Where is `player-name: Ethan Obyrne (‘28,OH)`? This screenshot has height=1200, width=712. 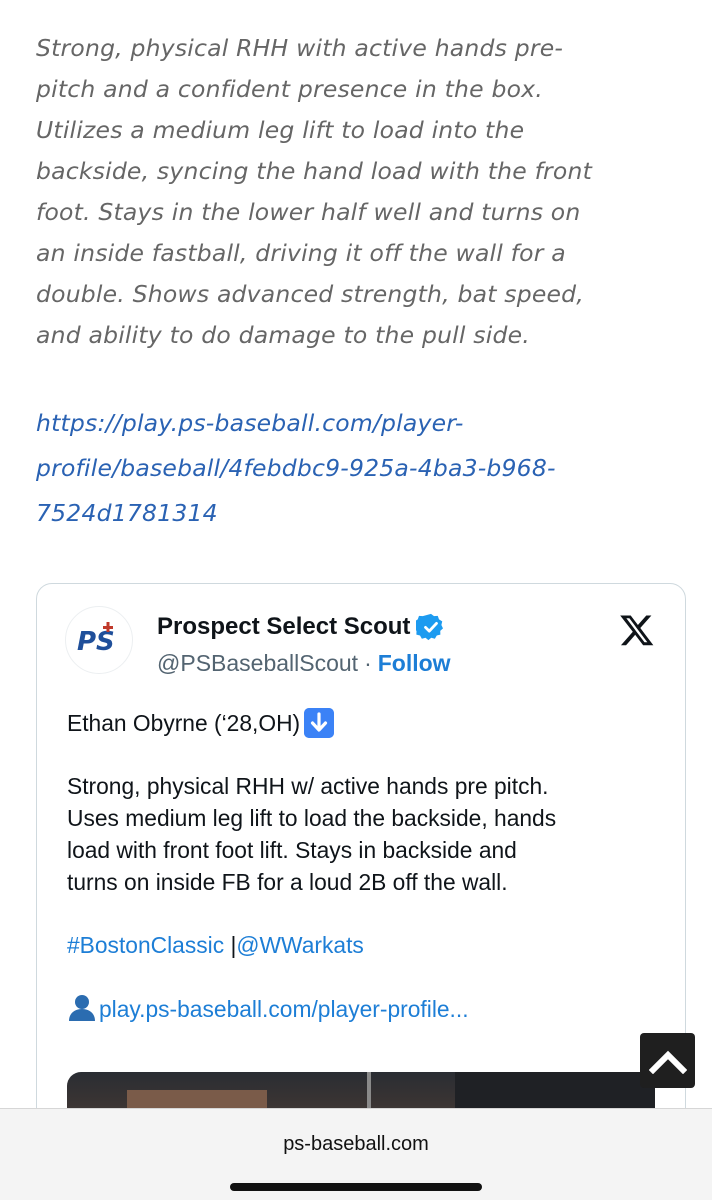 player-name: Ethan Obyrne (‘28,OH) is located at coordinates (184, 723).